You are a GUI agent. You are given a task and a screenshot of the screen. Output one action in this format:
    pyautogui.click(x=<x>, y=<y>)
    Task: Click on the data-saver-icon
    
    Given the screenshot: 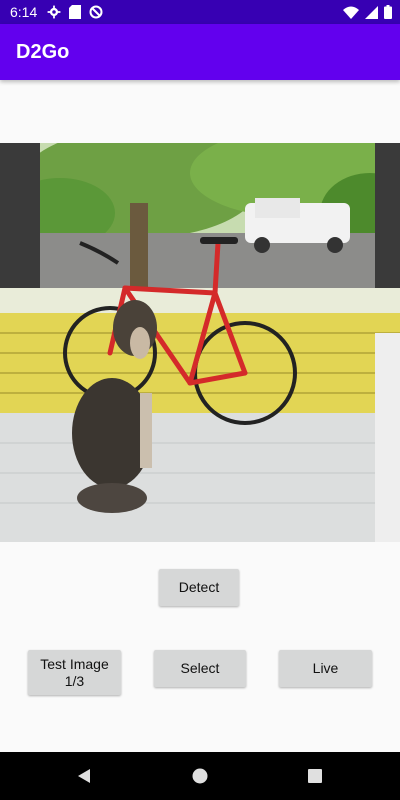 What is the action you would take?
    pyautogui.click(x=96, y=12)
    